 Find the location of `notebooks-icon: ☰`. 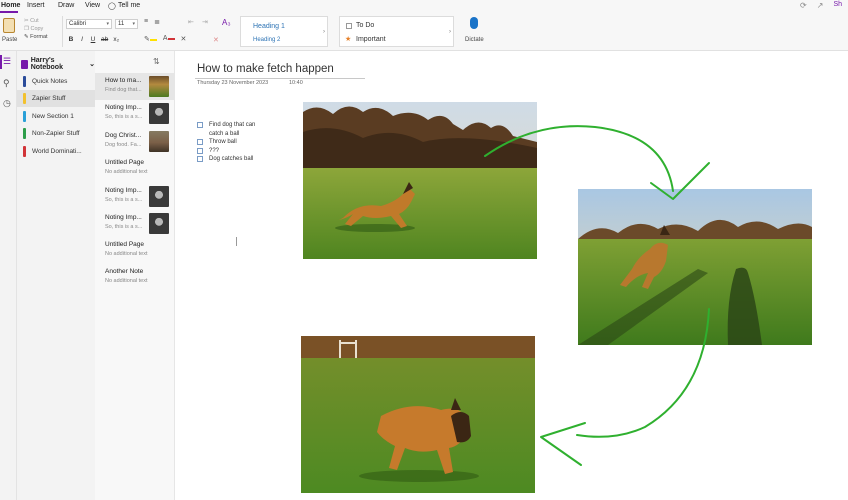

notebooks-icon: ☰ is located at coordinates (7, 61).